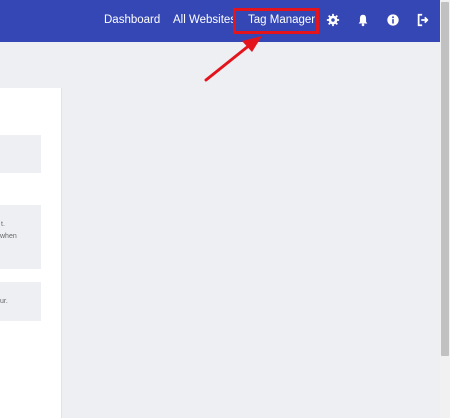 Image resolution: width=450 pixels, height=418 pixels. I want to click on sign-out-icon, so click(423, 20).